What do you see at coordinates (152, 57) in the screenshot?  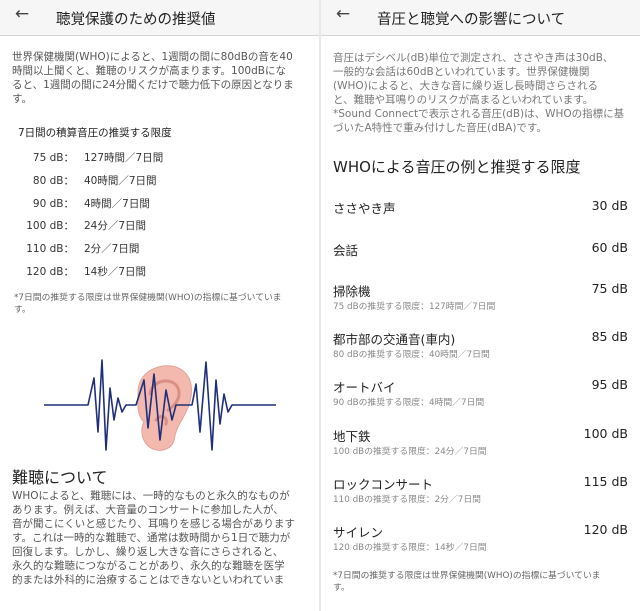 I see `intro-line: 世界保健機関(WHO)によると、1週間の間に80dBの音を40` at bounding box center [152, 57].